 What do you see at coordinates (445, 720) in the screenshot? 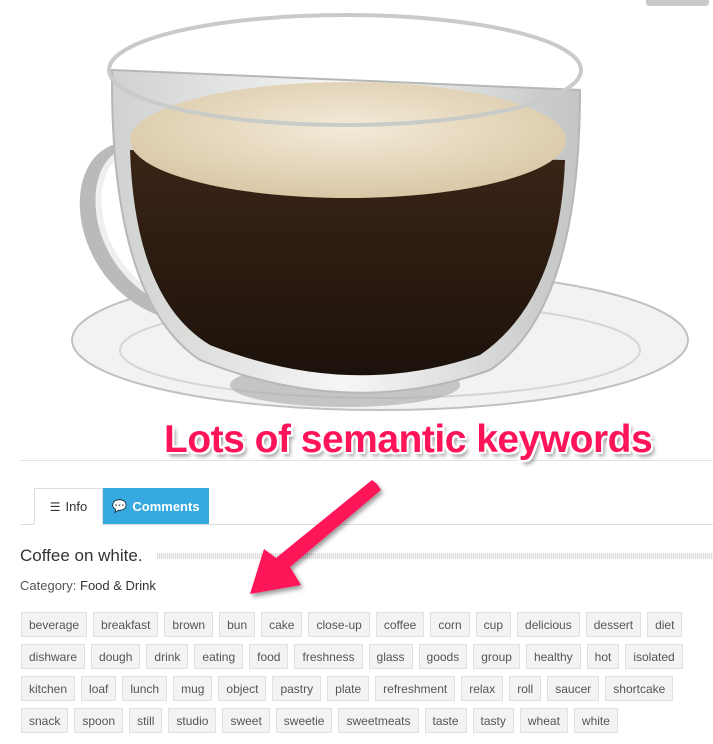
I see `tag-taste: taste` at bounding box center [445, 720].